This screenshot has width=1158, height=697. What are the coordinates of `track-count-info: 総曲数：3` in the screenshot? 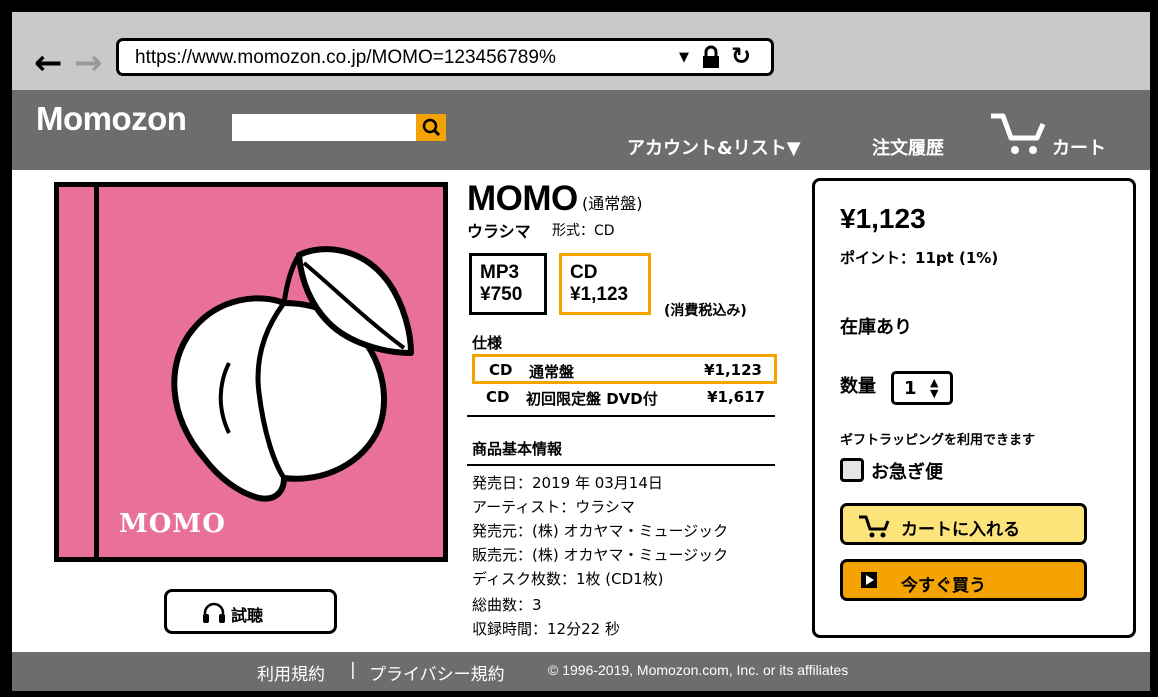 It's located at (507, 605).